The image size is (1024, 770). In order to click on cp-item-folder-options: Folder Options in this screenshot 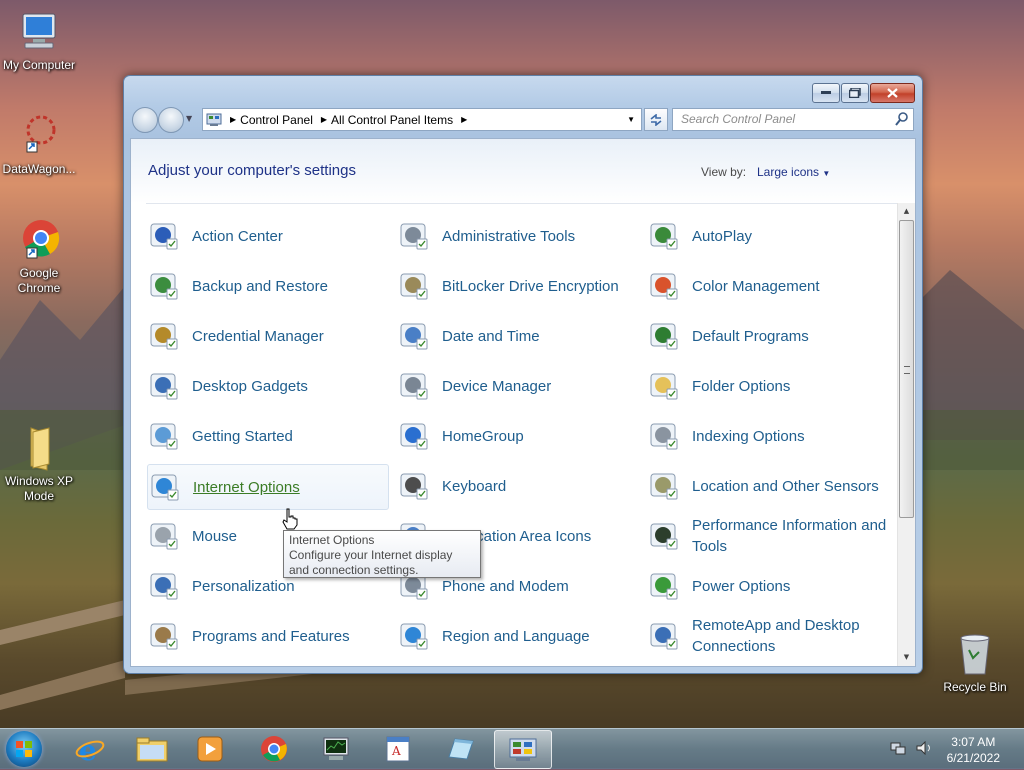, I will do `click(767, 386)`.